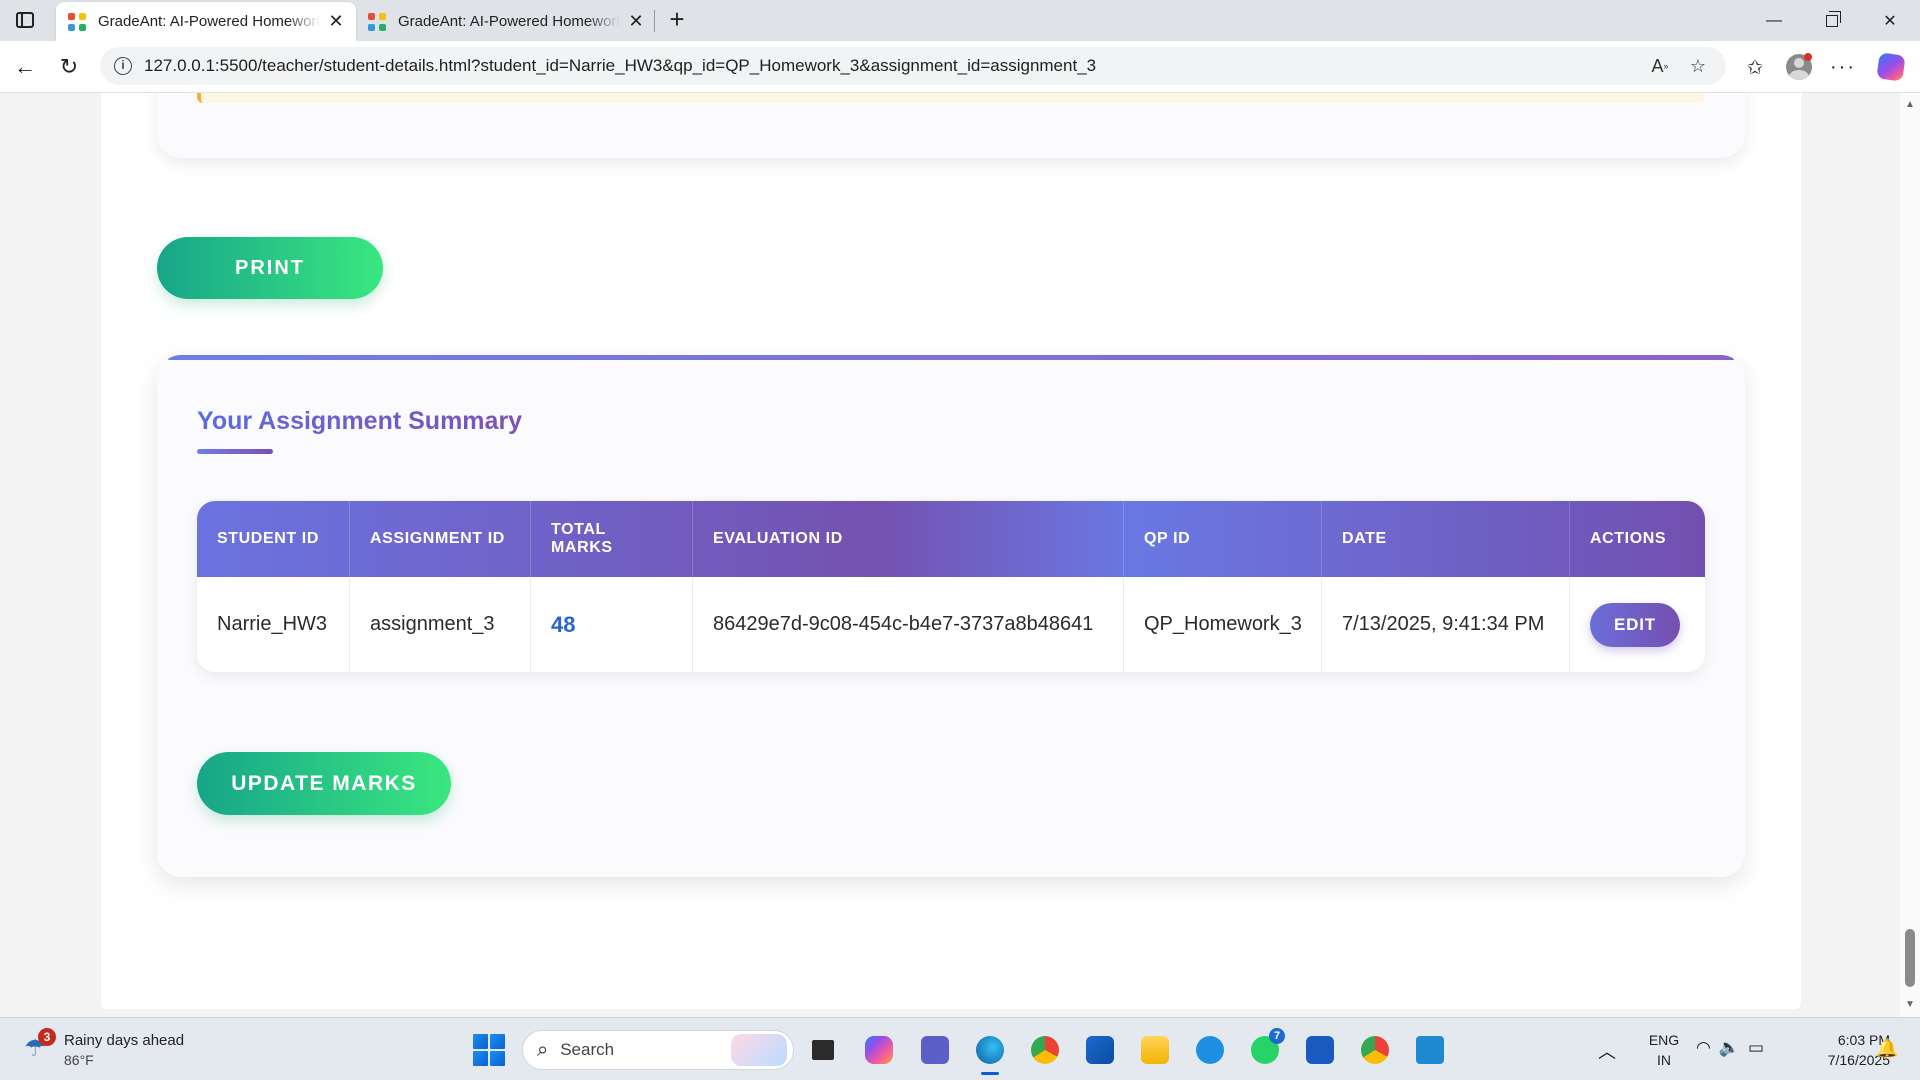  Describe the element at coordinates (273, 624) in the screenshot. I see `student-id-cell: Narrie_HW3` at that location.